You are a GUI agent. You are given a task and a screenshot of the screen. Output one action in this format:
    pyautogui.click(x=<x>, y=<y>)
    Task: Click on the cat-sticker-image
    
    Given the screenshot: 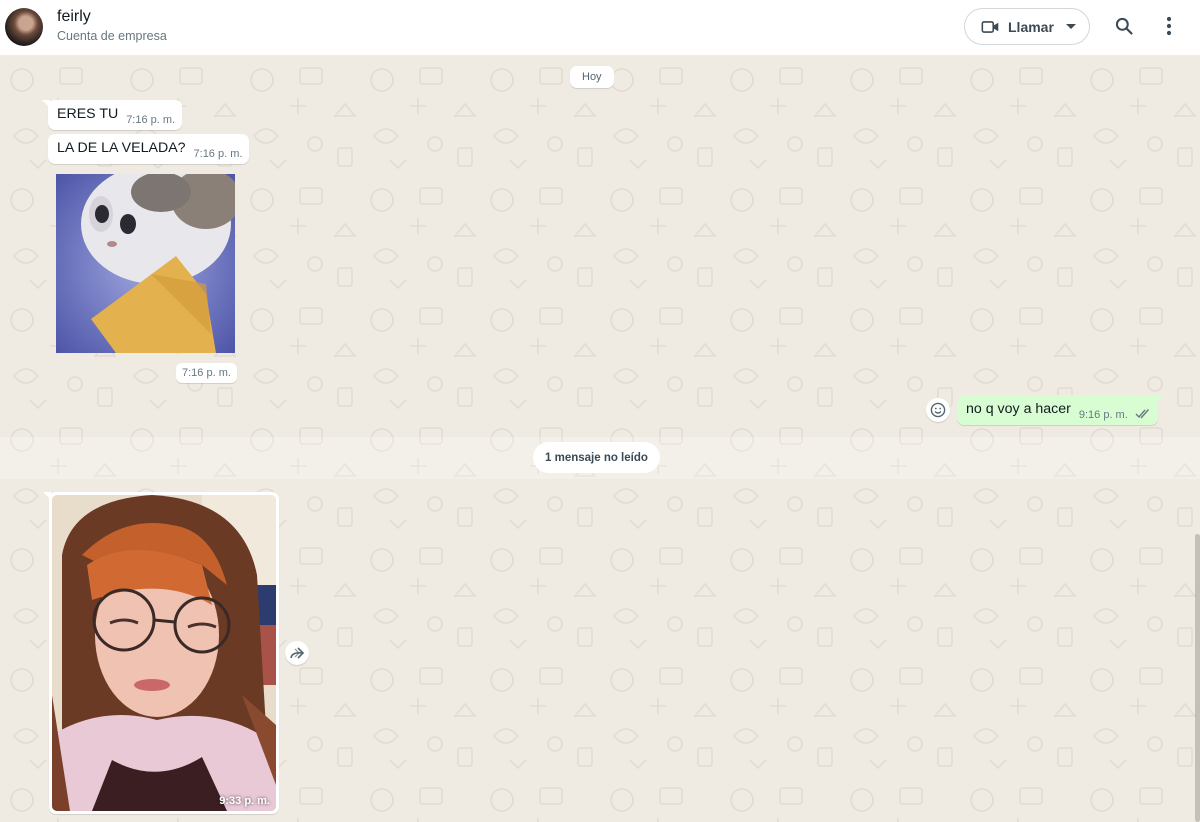 What is the action you would take?
    pyautogui.click(x=145, y=263)
    